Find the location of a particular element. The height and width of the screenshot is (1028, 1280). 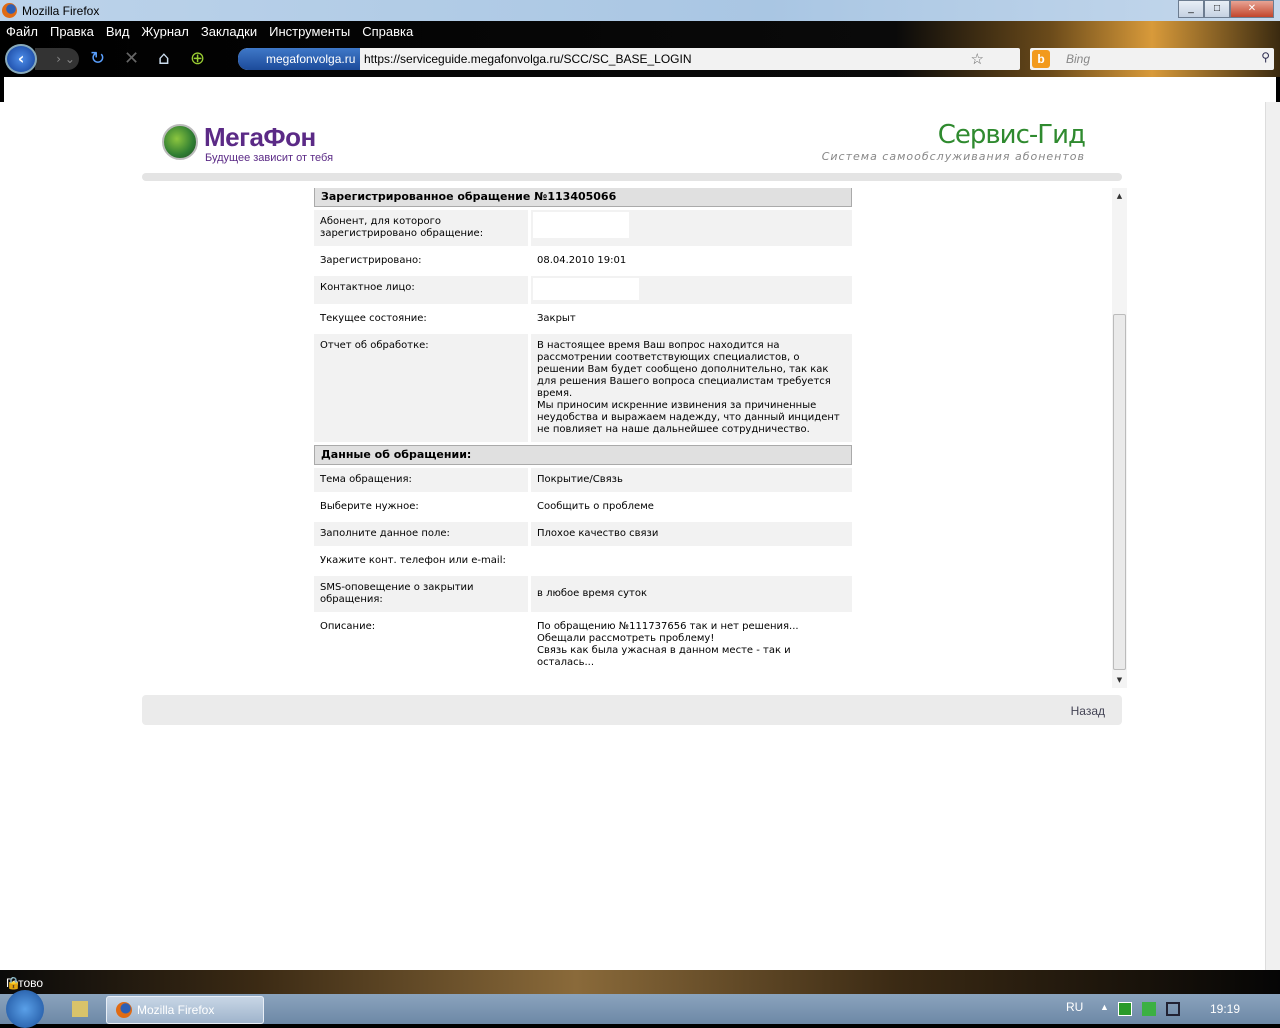

page-scrollbar is located at coordinates (1272, 536).